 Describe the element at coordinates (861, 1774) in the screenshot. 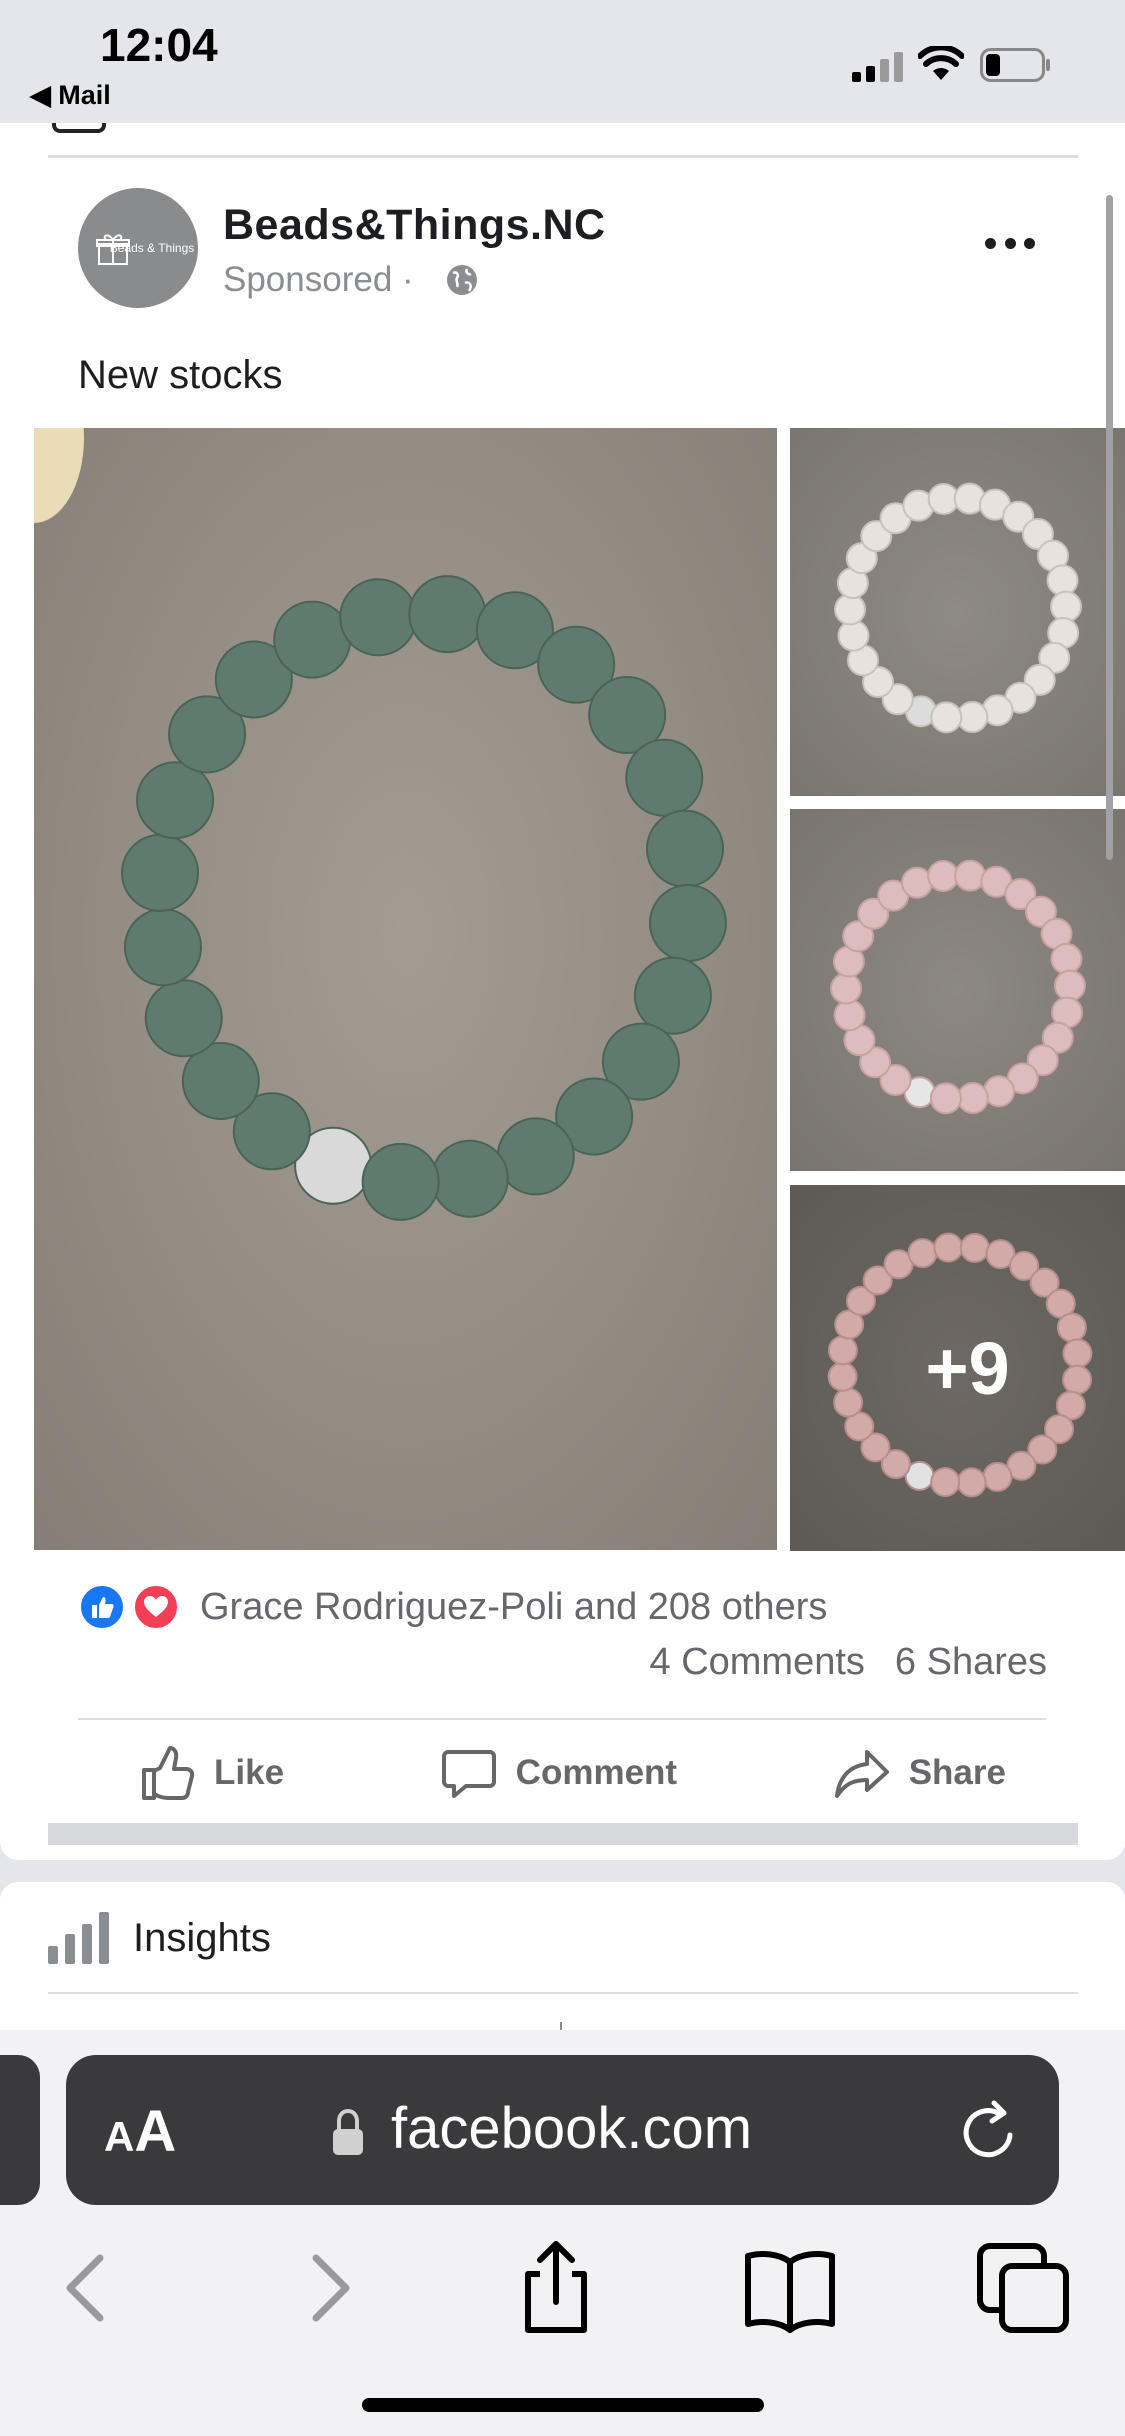

I see `share-arrow-icon` at that location.